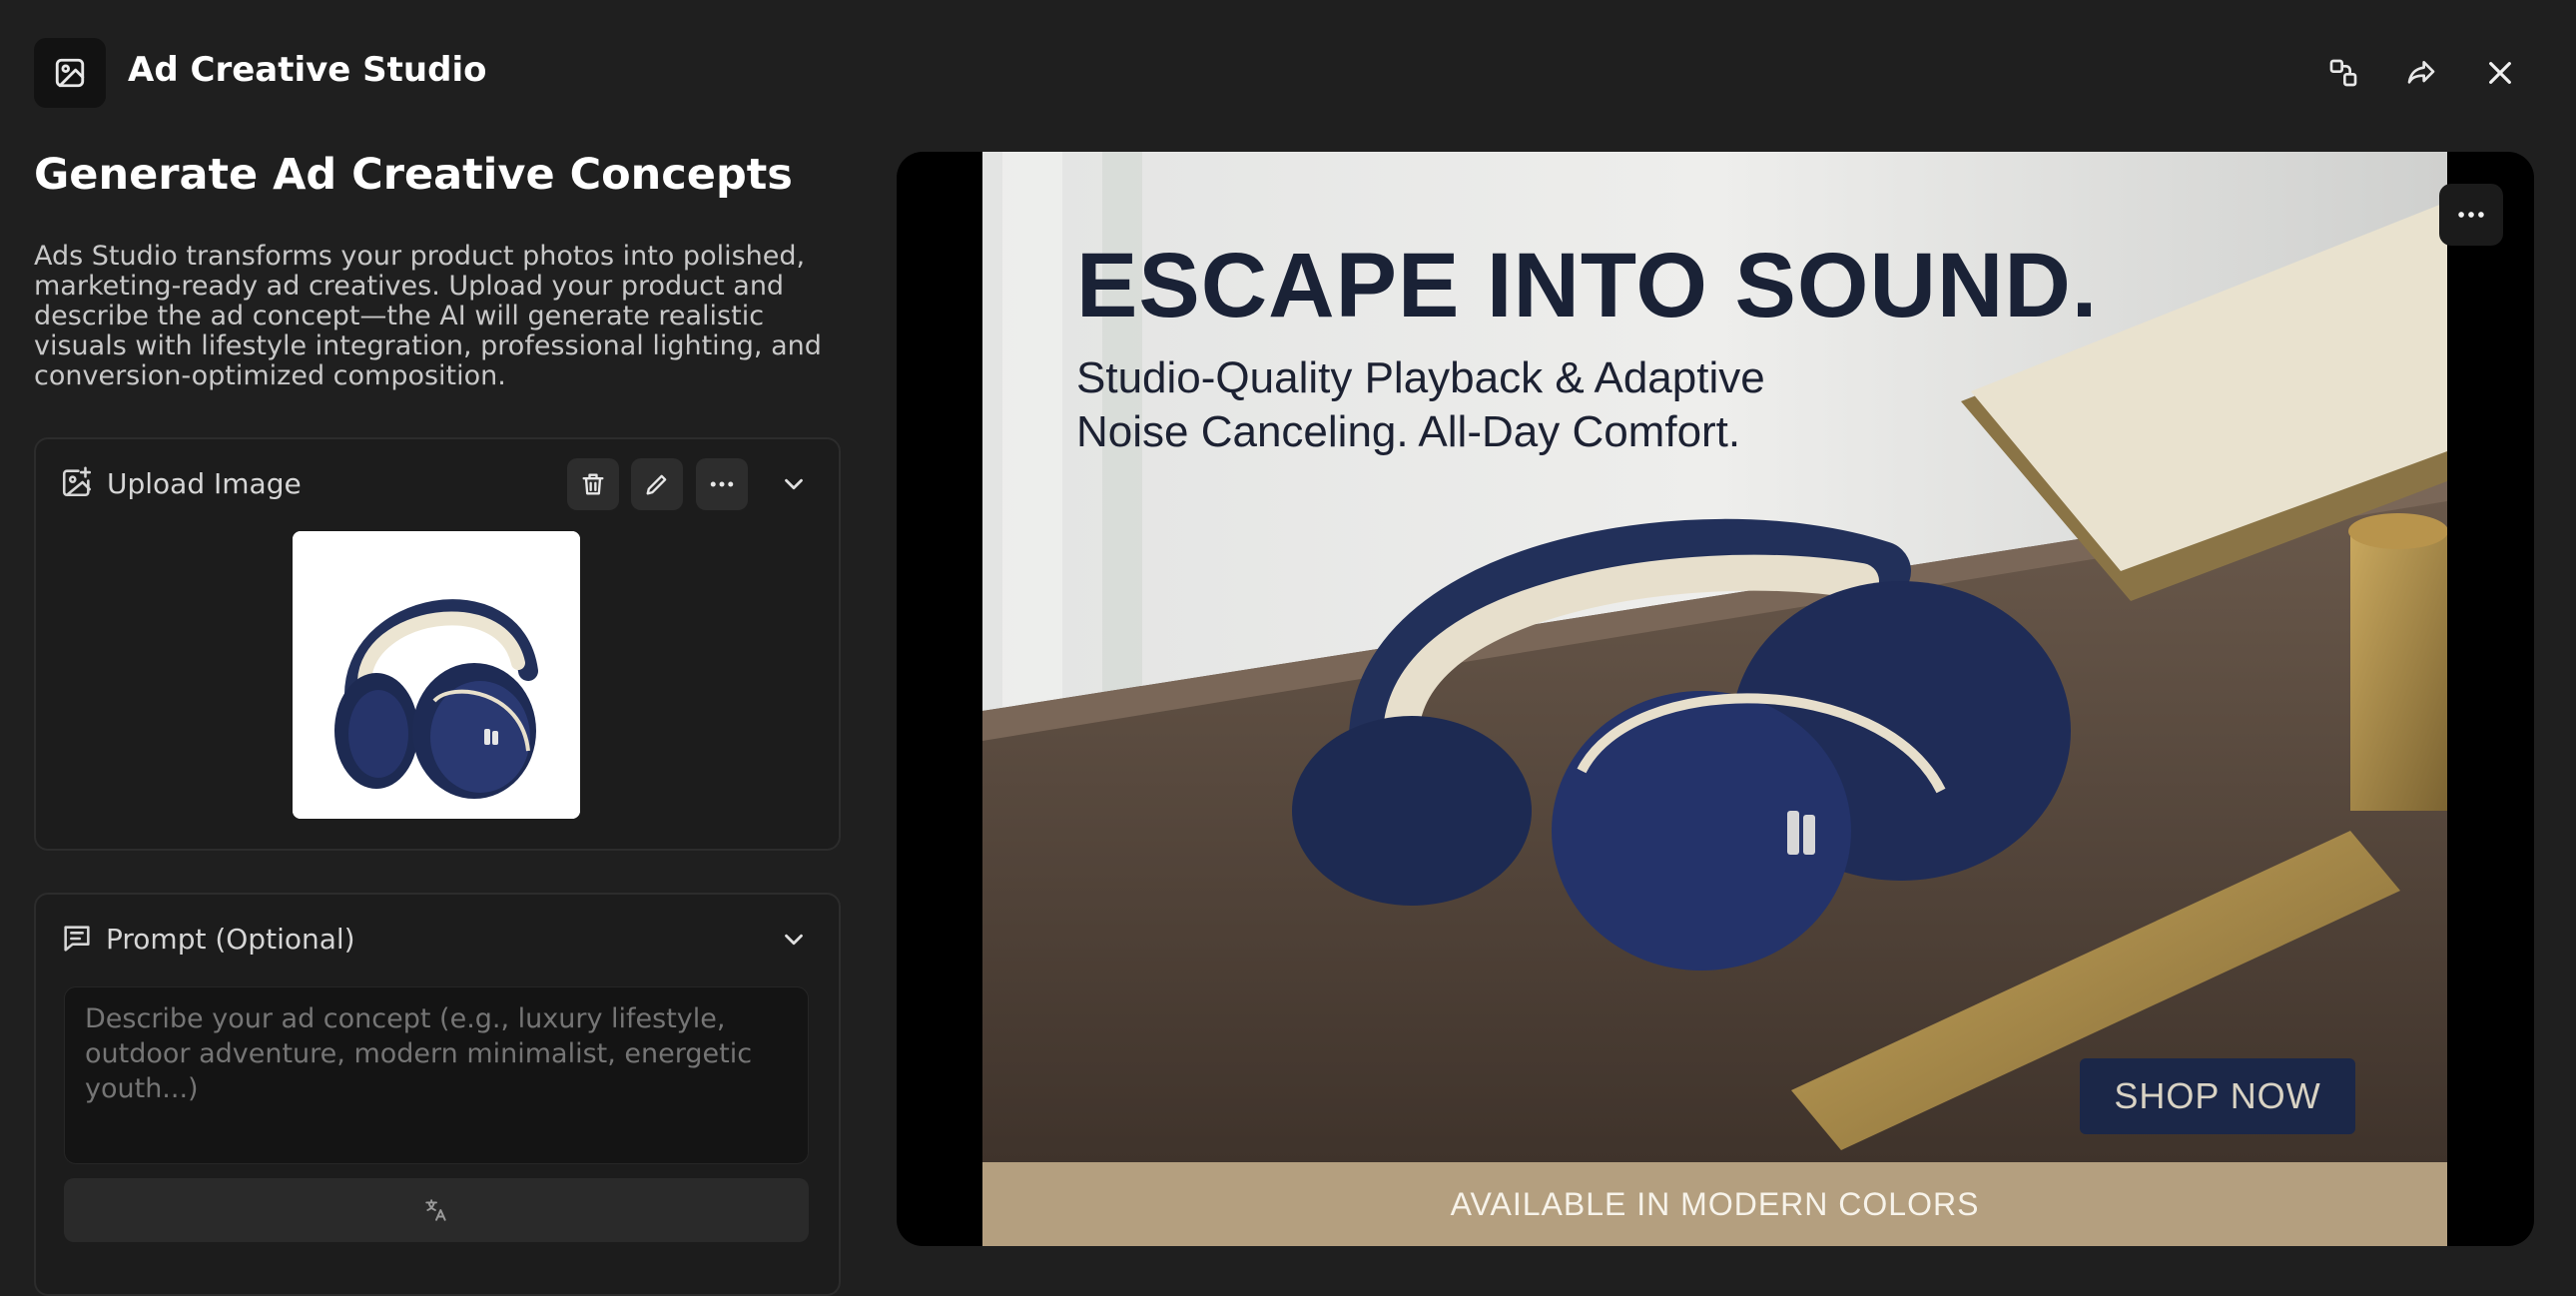  I want to click on ad-subheadline-line2: Noise Canceling. All-Day Comfort., so click(1408, 431).